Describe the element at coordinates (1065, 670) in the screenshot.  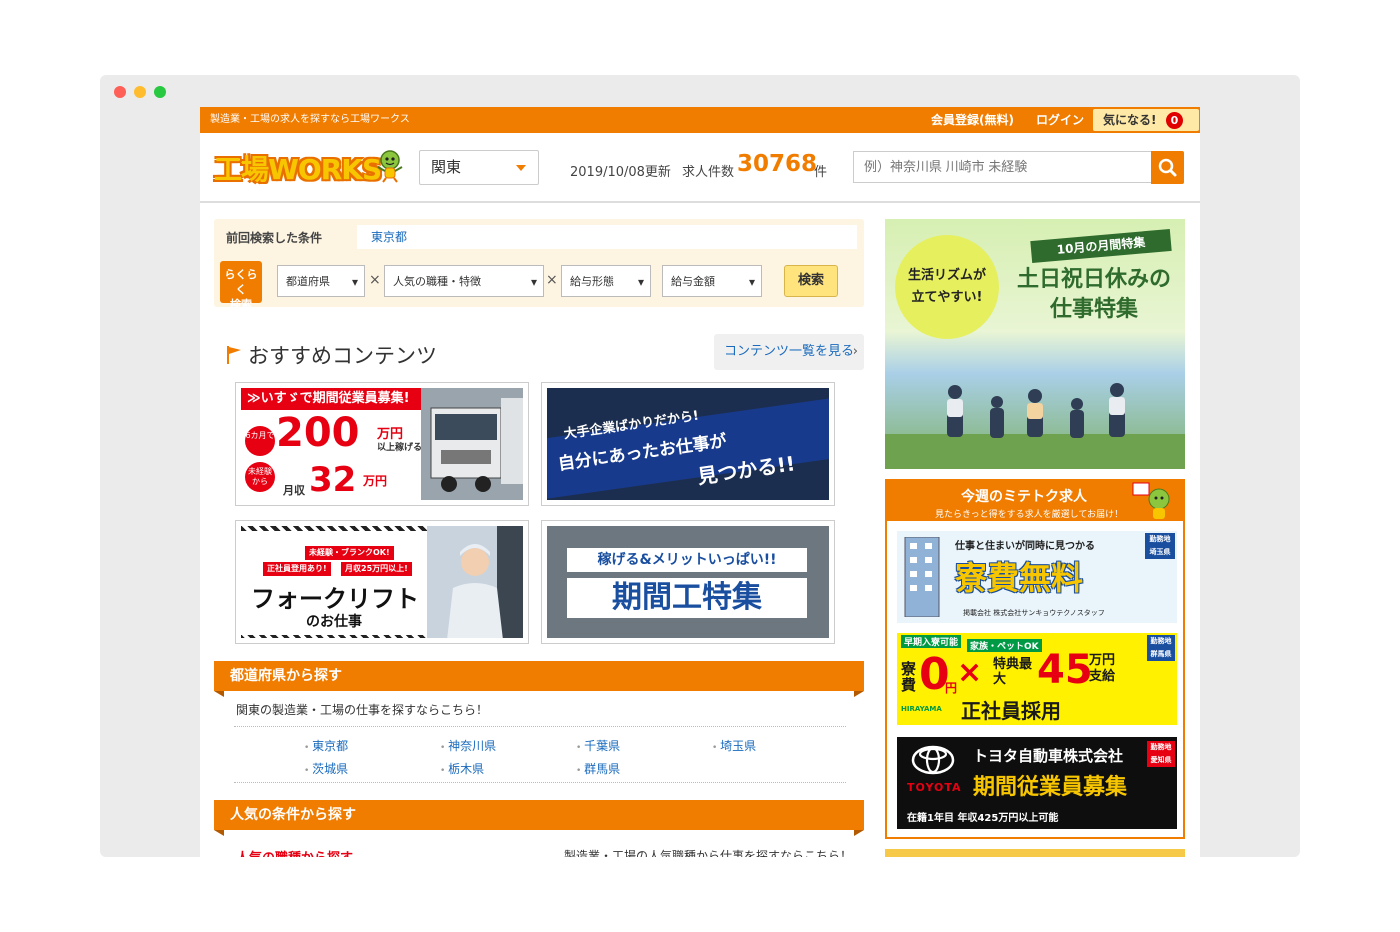
I see `hirayama-amount: 45` at that location.